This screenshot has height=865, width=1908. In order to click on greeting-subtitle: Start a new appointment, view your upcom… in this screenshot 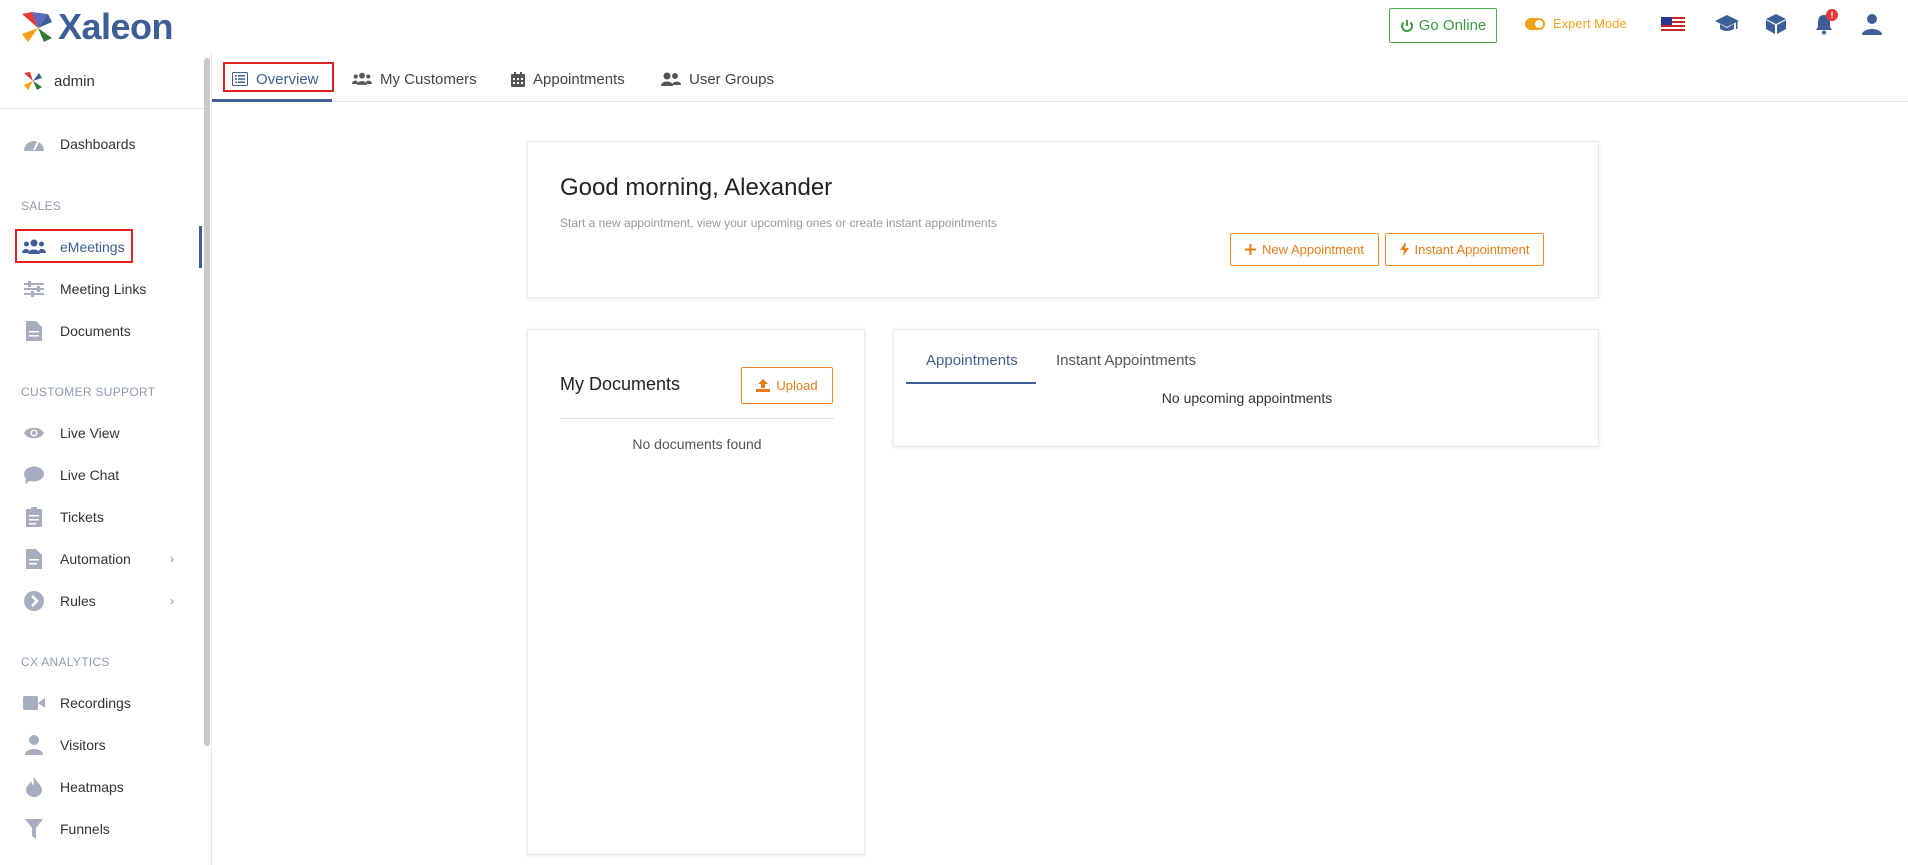, I will do `click(778, 223)`.